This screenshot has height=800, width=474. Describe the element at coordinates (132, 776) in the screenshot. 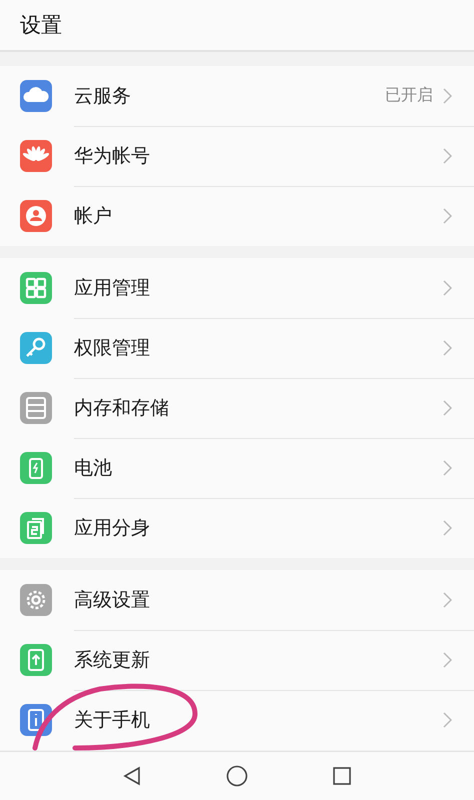

I see `back-icon` at that location.